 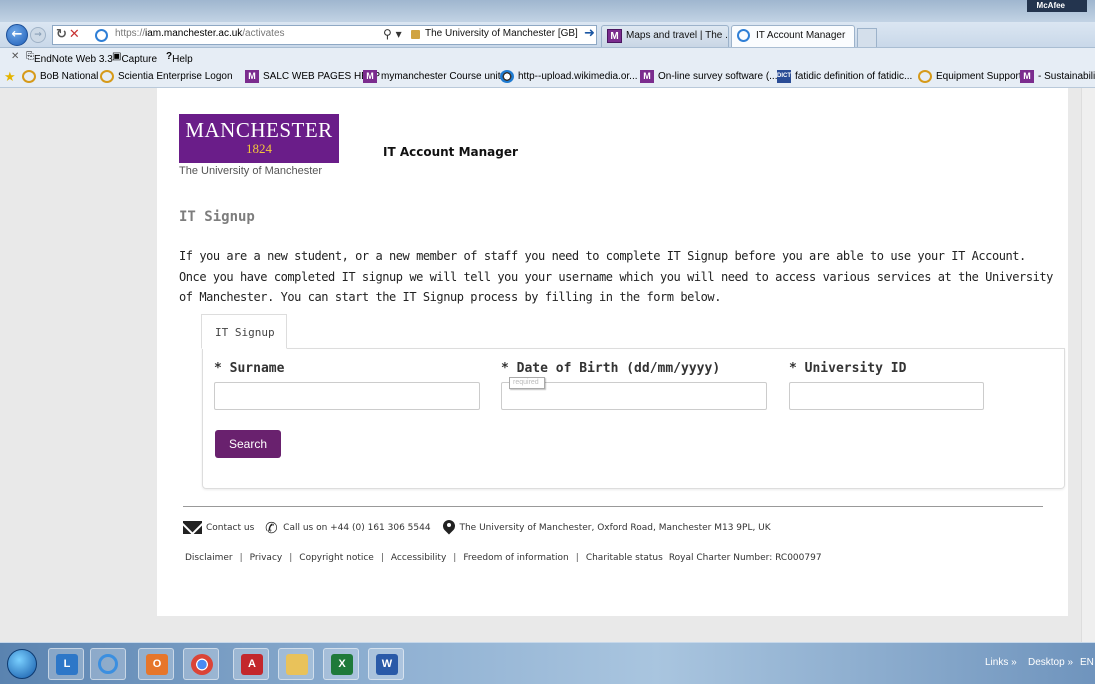 What do you see at coordinates (589, 33) in the screenshot?
I see `go-arrow-icon: ➜` at bounding box center [589, 33].